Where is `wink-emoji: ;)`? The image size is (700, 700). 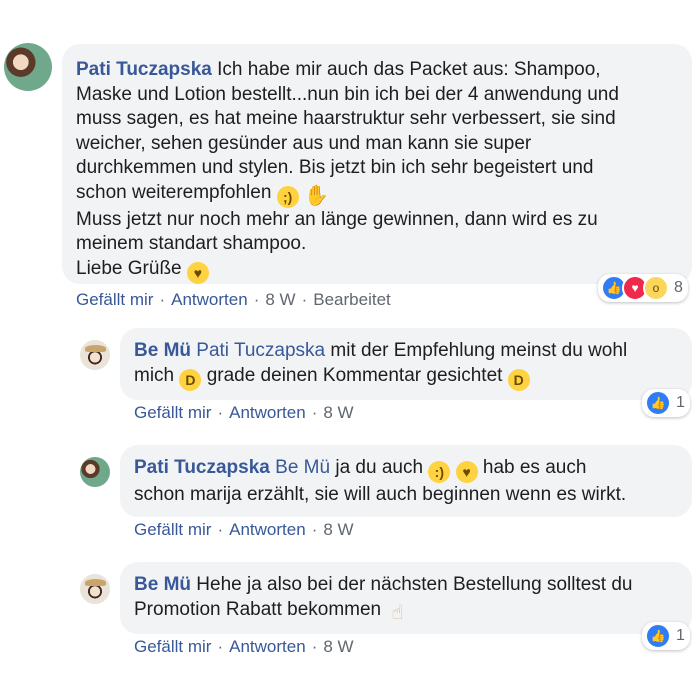 wink-emoji: ;) is located at coordinates (287, 196).